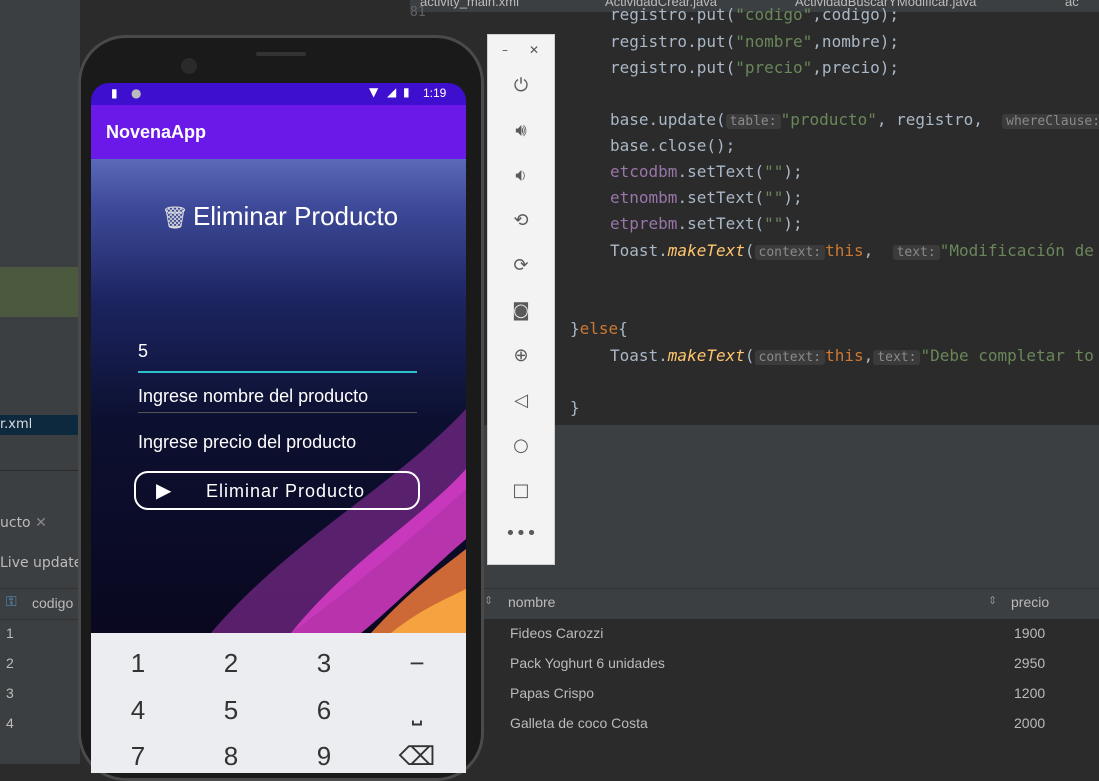 This screenshot has width=1099, height=781. I want to click on table-header, so click(789, 604).